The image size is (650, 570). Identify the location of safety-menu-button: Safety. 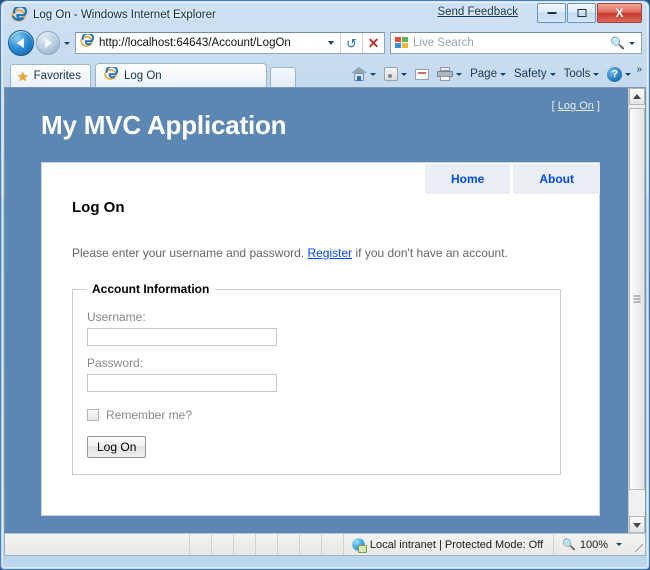
(535, 74).